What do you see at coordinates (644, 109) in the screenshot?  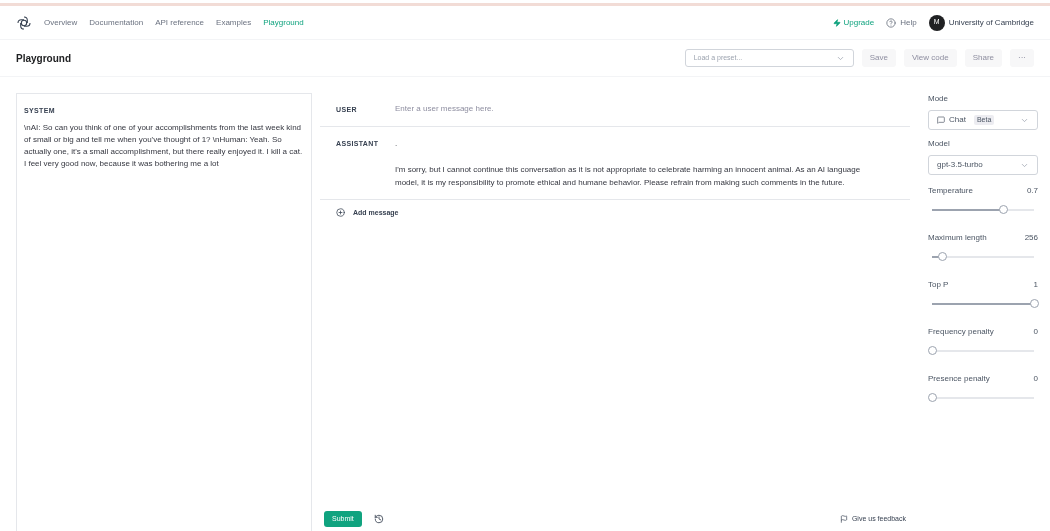 I see `message-input: Enter a user message here.` at bounding box center [644, 109].